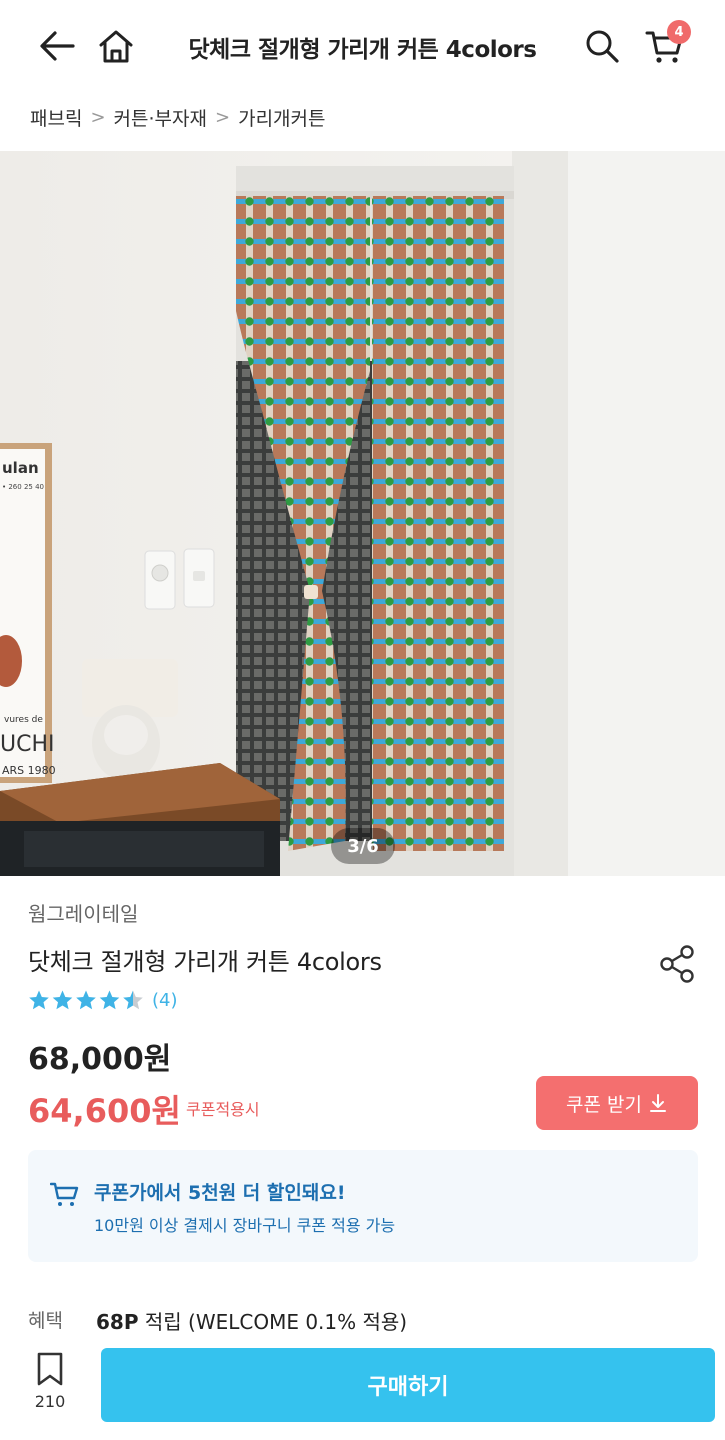 This screenshot has width=725, height=1440. I want to click on cart-button: 4, so click(667, 44).